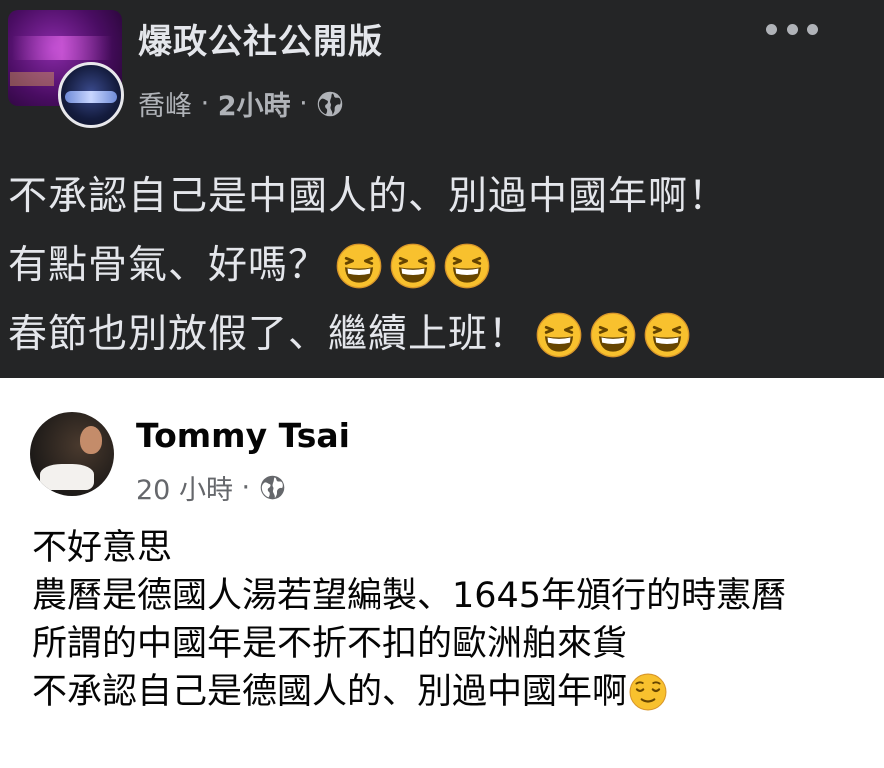 The image size is (884, 768). I want to click on post-meta: 喬峰 · 2小時 ·, so click(241, 103).